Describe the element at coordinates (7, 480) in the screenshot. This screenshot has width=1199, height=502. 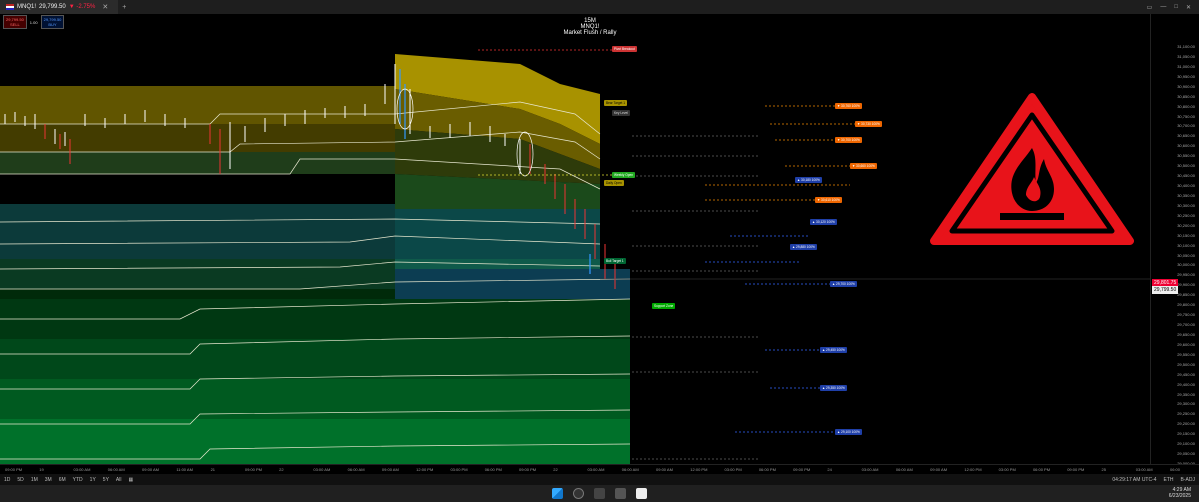
I see `range-1d: 1D` at that location.